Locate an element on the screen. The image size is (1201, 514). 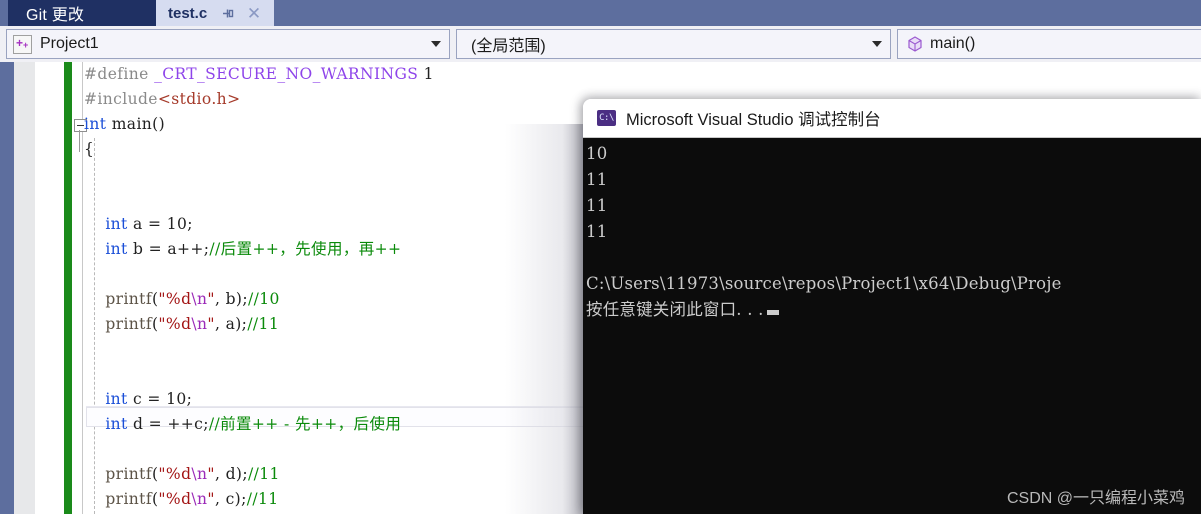
scope-selector: (全局范围) is located at coordinates (673, 44).